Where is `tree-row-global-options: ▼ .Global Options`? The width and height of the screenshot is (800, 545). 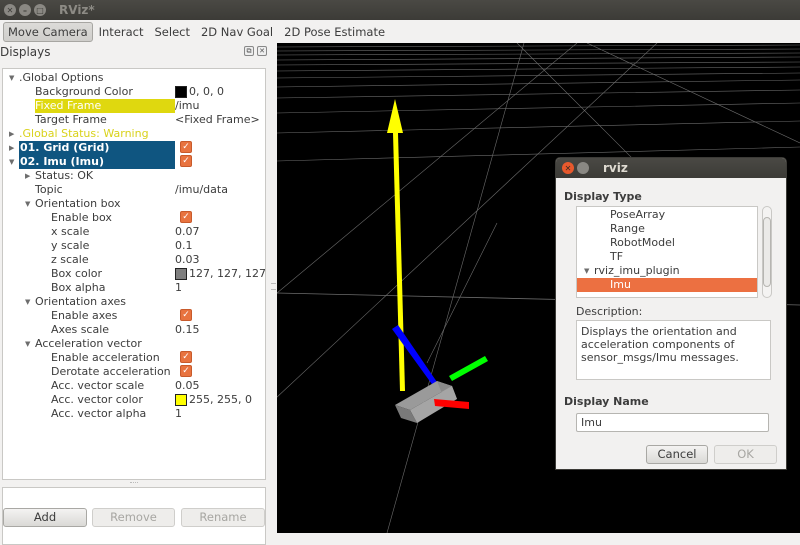
tree-row-global-options: ▼ .Global Options is located at coordinates (134, 78).